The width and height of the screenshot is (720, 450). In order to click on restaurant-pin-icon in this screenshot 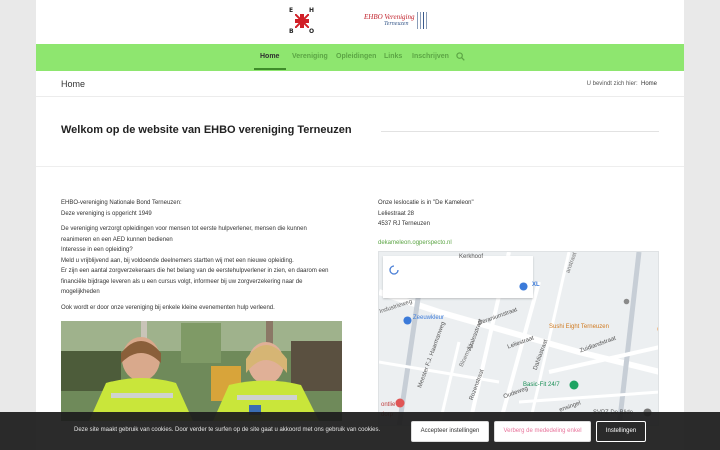, I will do `click(658, 329)`.